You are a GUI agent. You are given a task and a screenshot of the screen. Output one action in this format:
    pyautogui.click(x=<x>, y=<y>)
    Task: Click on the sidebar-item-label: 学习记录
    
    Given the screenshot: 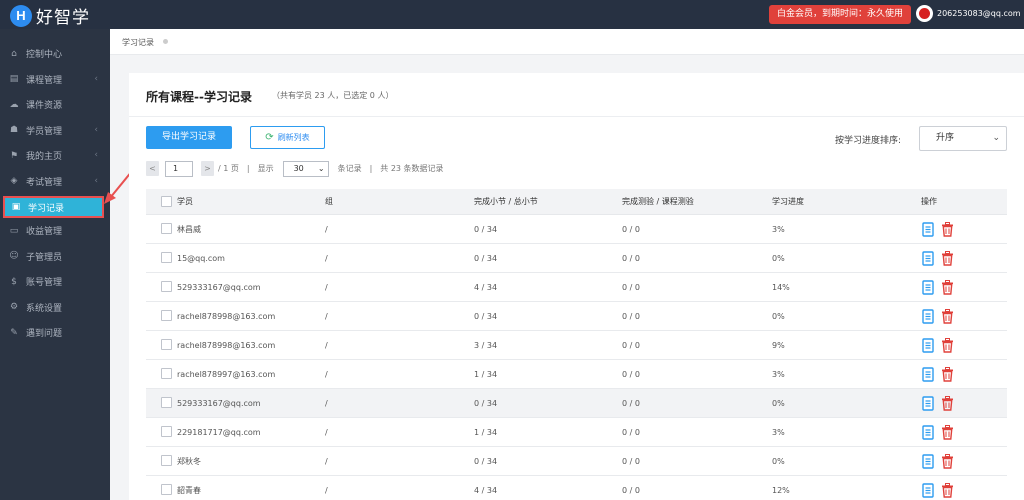 What is the action you would take?
    pyautogui.click(x=46, y=208)
    